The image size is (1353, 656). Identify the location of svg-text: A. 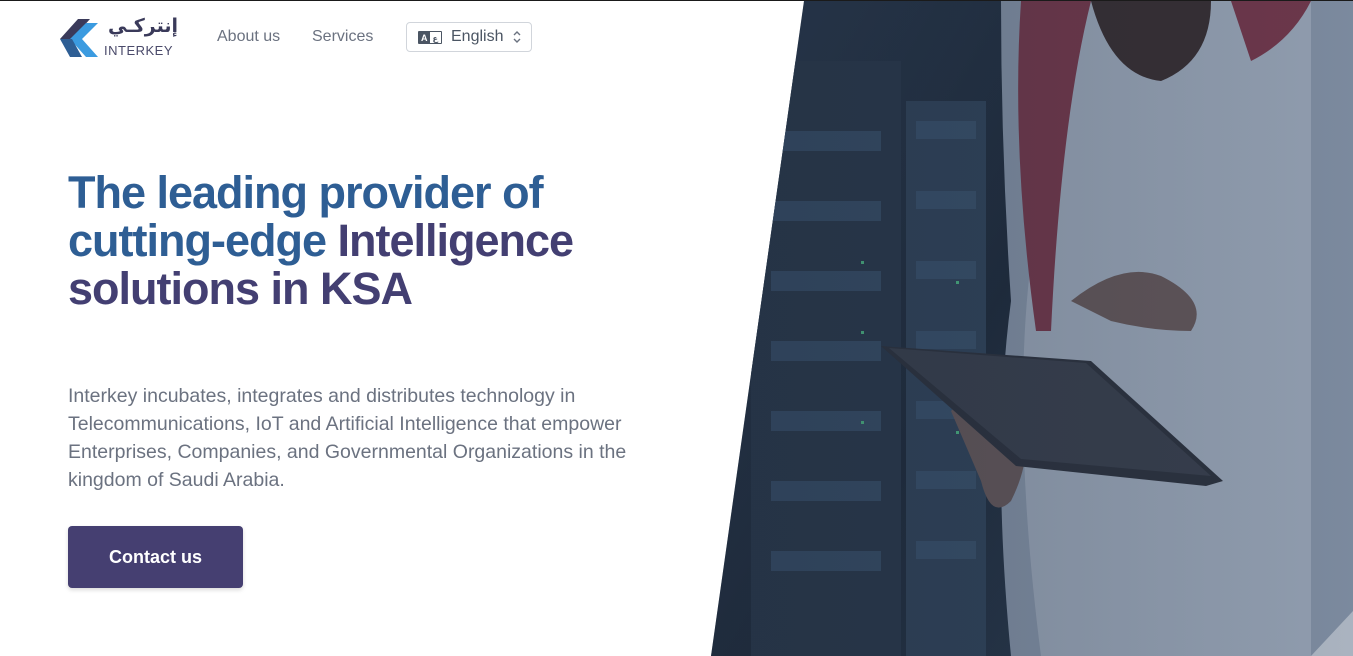
(424, 38).